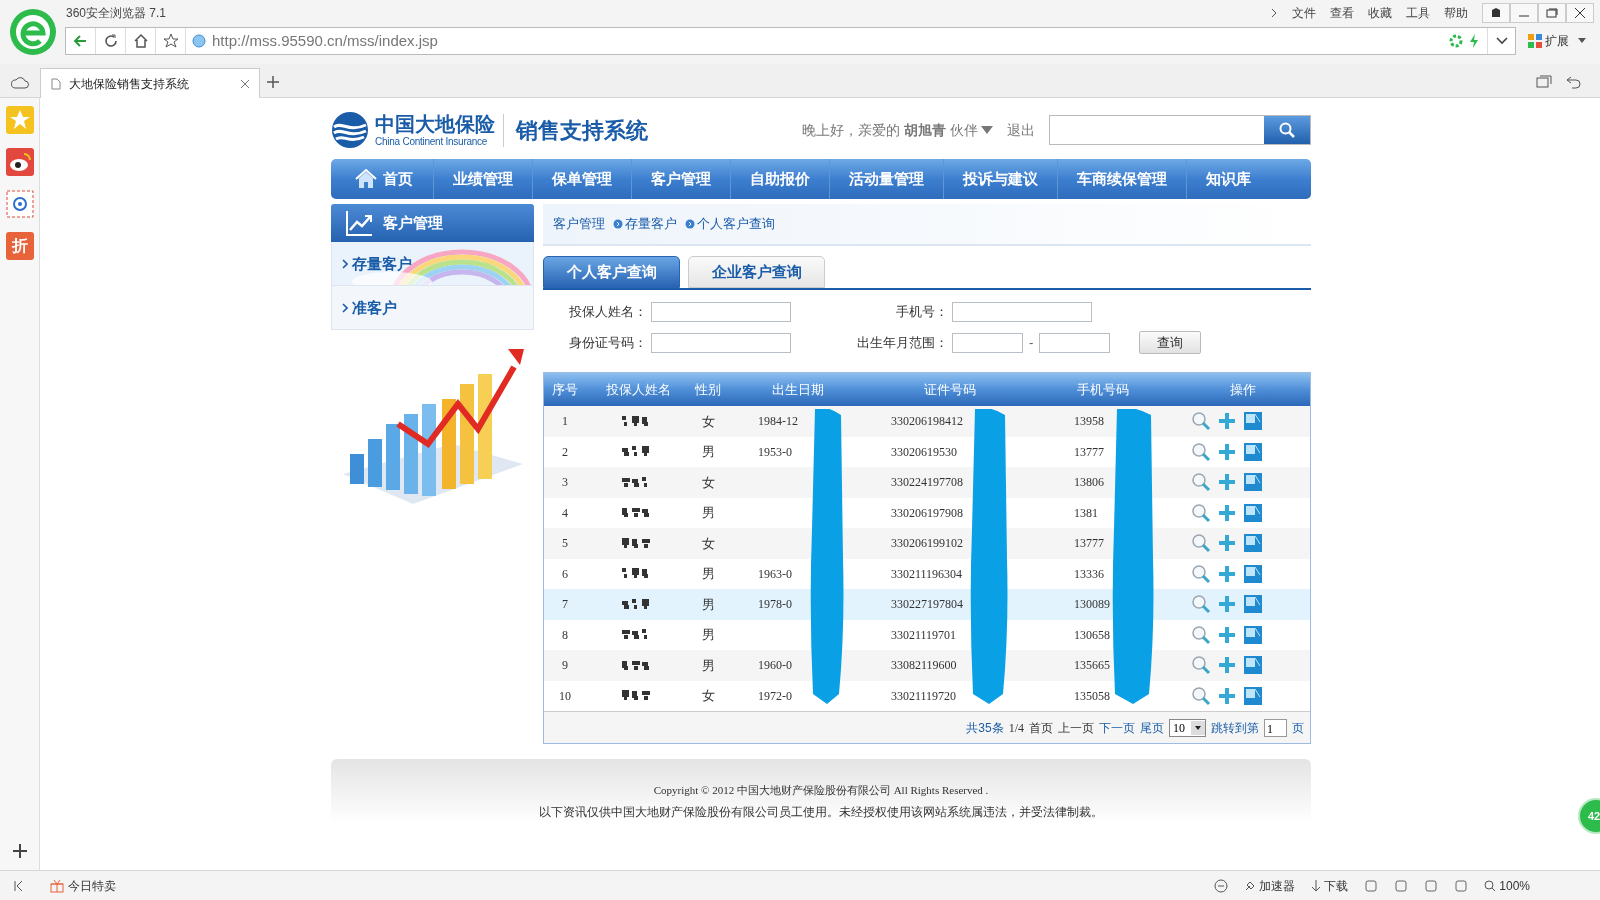  What do you see at coordinates (19, 851) in the screenshot?
I see `add-icon` at bounding box center [19, 851].